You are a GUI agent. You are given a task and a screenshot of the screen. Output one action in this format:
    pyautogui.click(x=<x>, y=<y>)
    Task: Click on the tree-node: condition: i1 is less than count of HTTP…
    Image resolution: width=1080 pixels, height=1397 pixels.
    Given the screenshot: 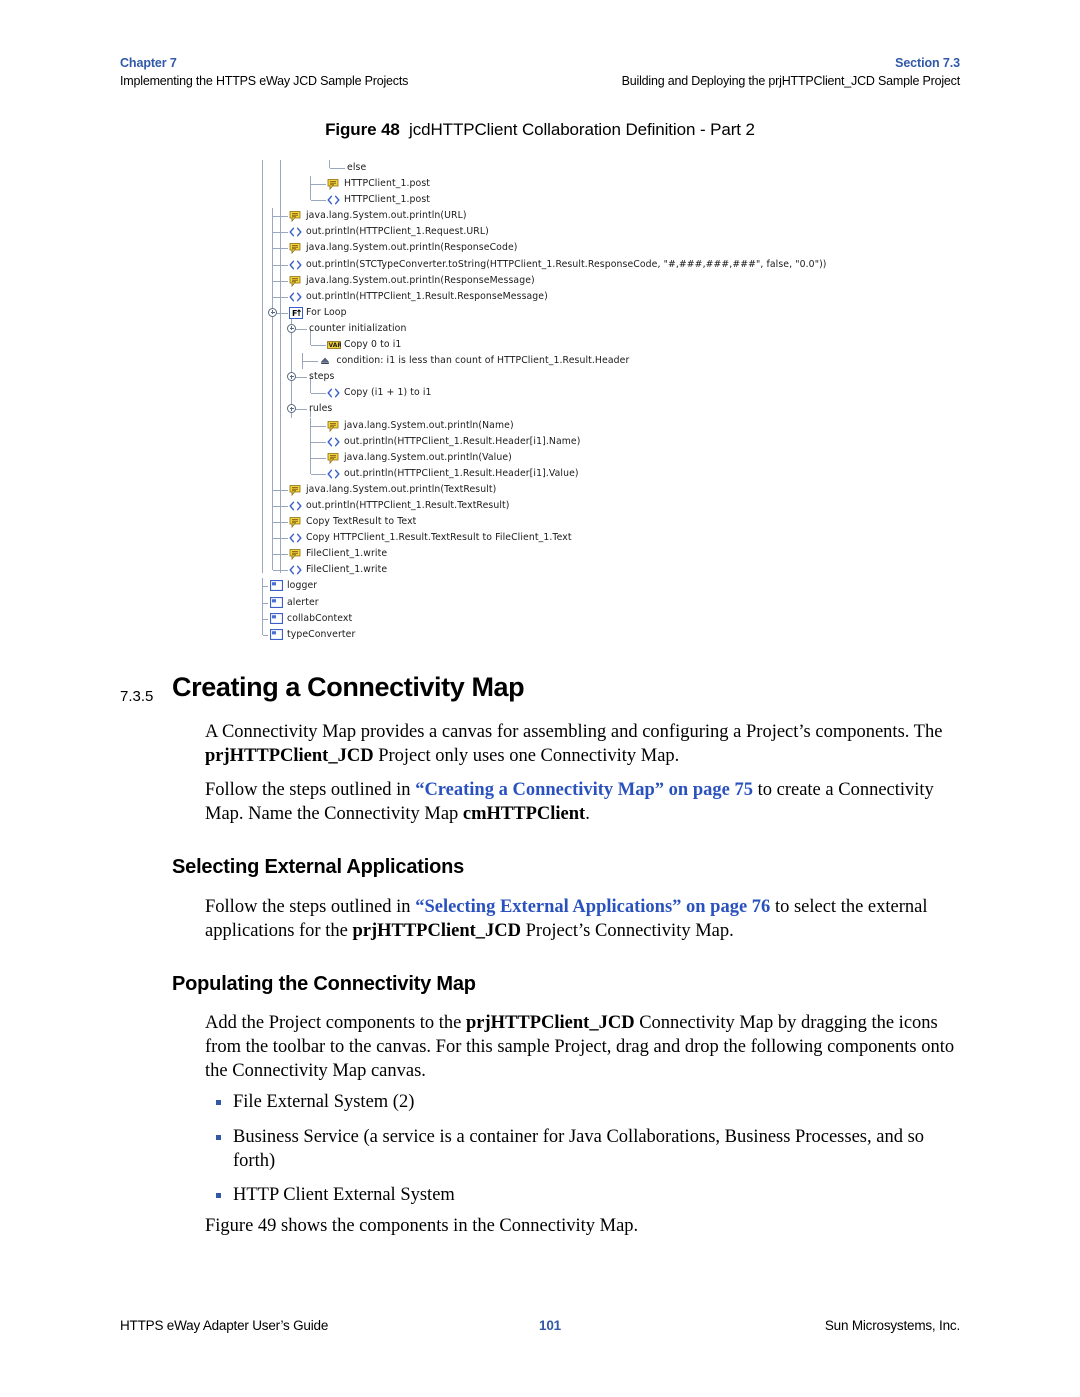 What is the action you would take?
    pyautogui.click(x=622, y=361)
    